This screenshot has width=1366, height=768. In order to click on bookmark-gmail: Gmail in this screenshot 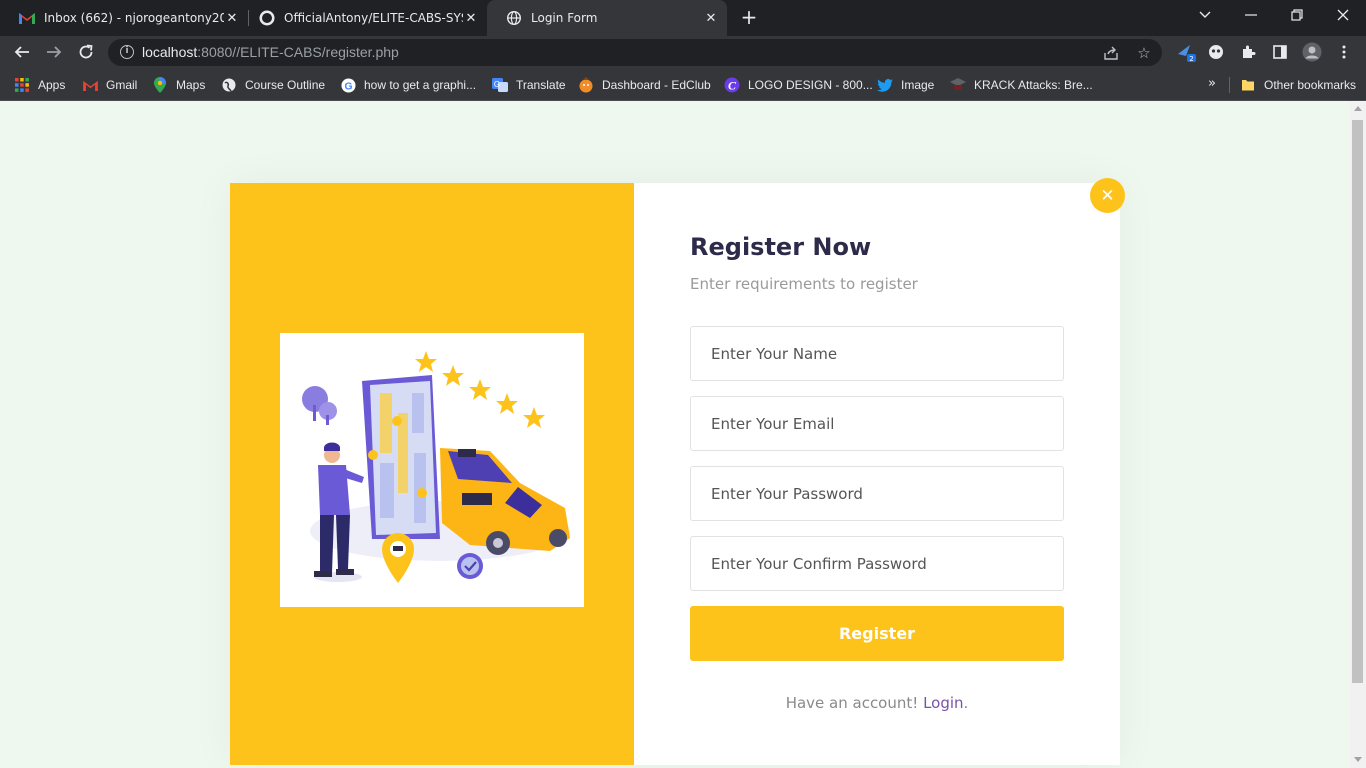, I will do `click(109, 85)`.